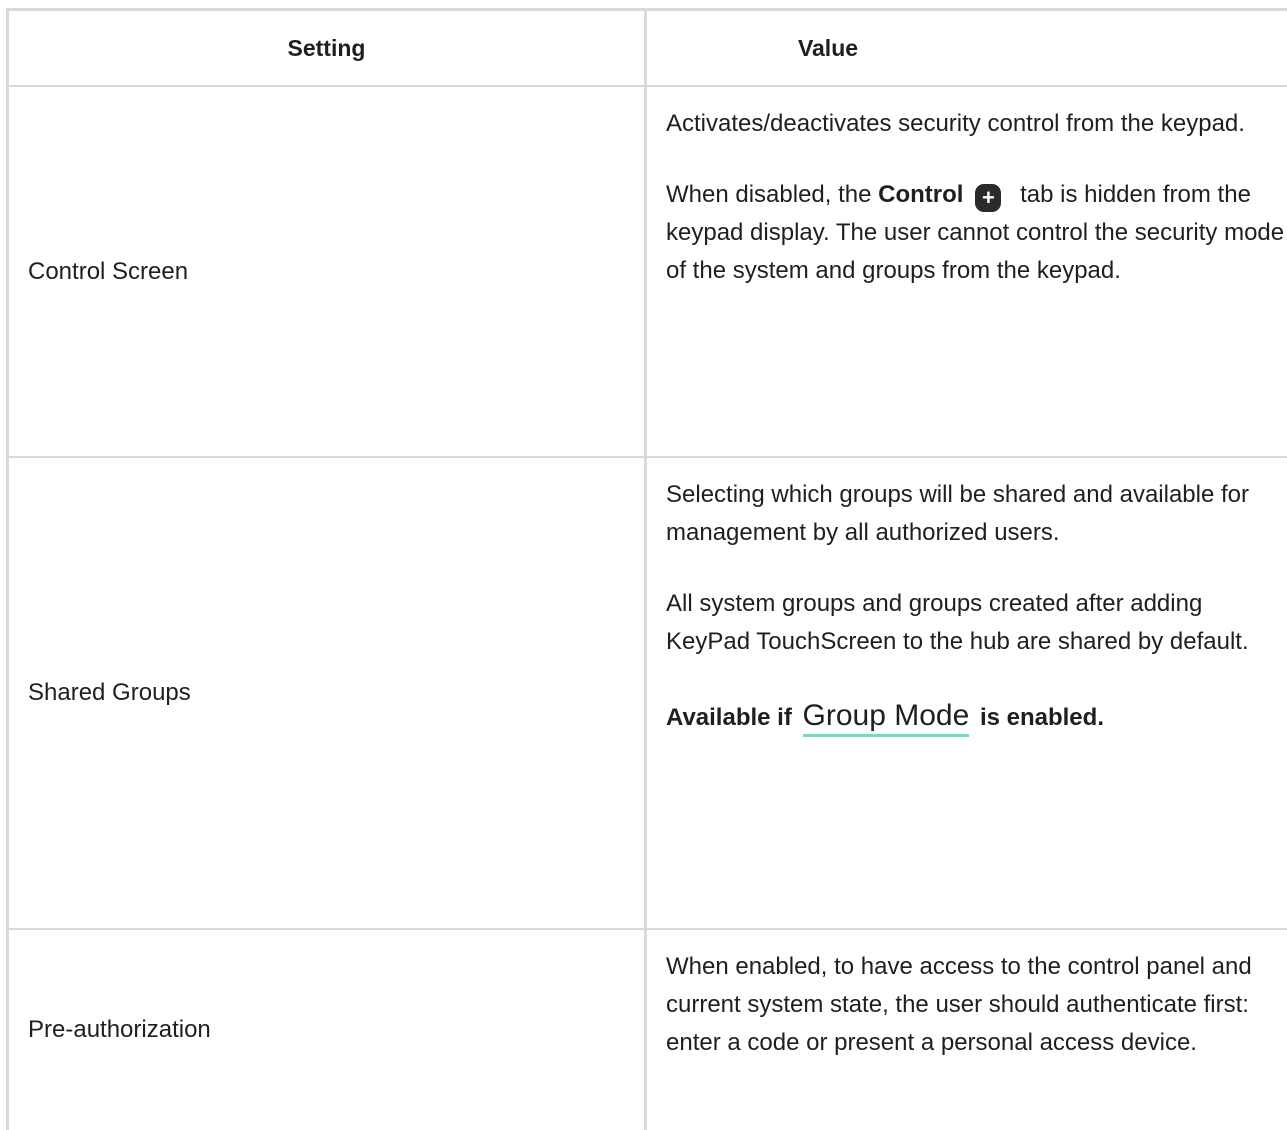 Image resolution: width=1287 pixels, height=1130 pixels. Describe the element at coordinates (828, 48) in the screenshot. I see `header-value: Value` at that location.